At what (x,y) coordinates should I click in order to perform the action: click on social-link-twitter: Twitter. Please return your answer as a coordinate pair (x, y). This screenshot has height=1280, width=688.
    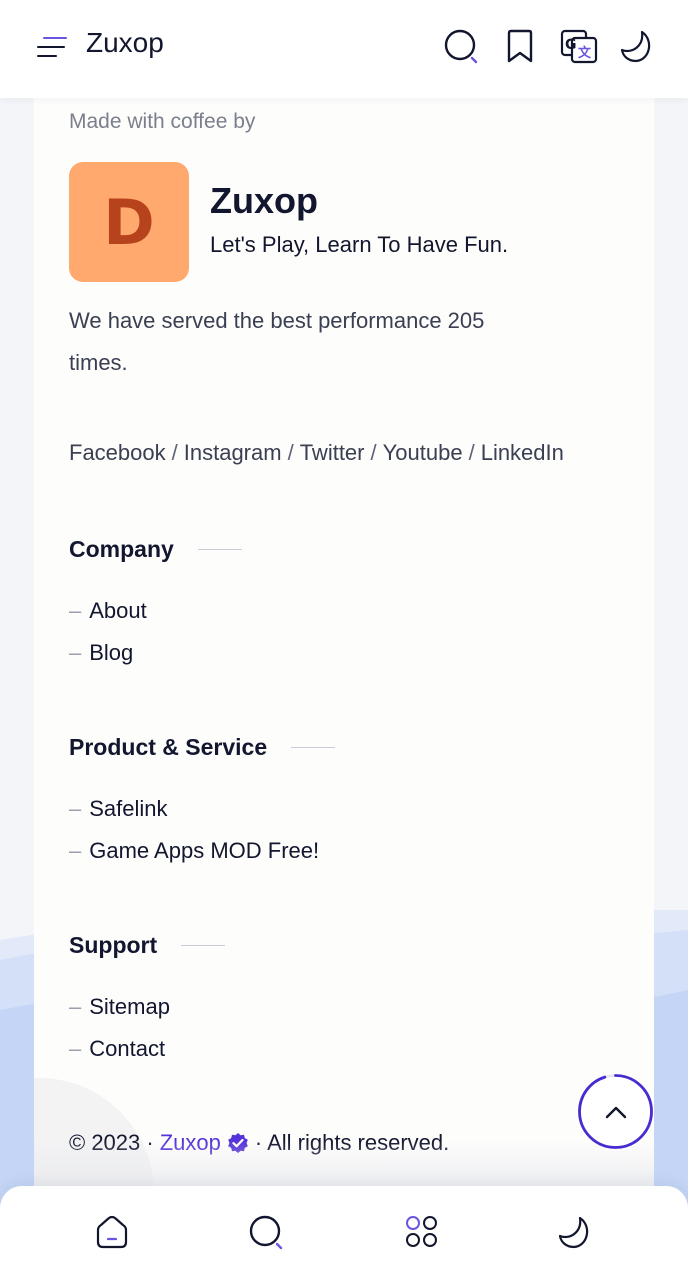
    Looking at the image, I should click on (332, 452).